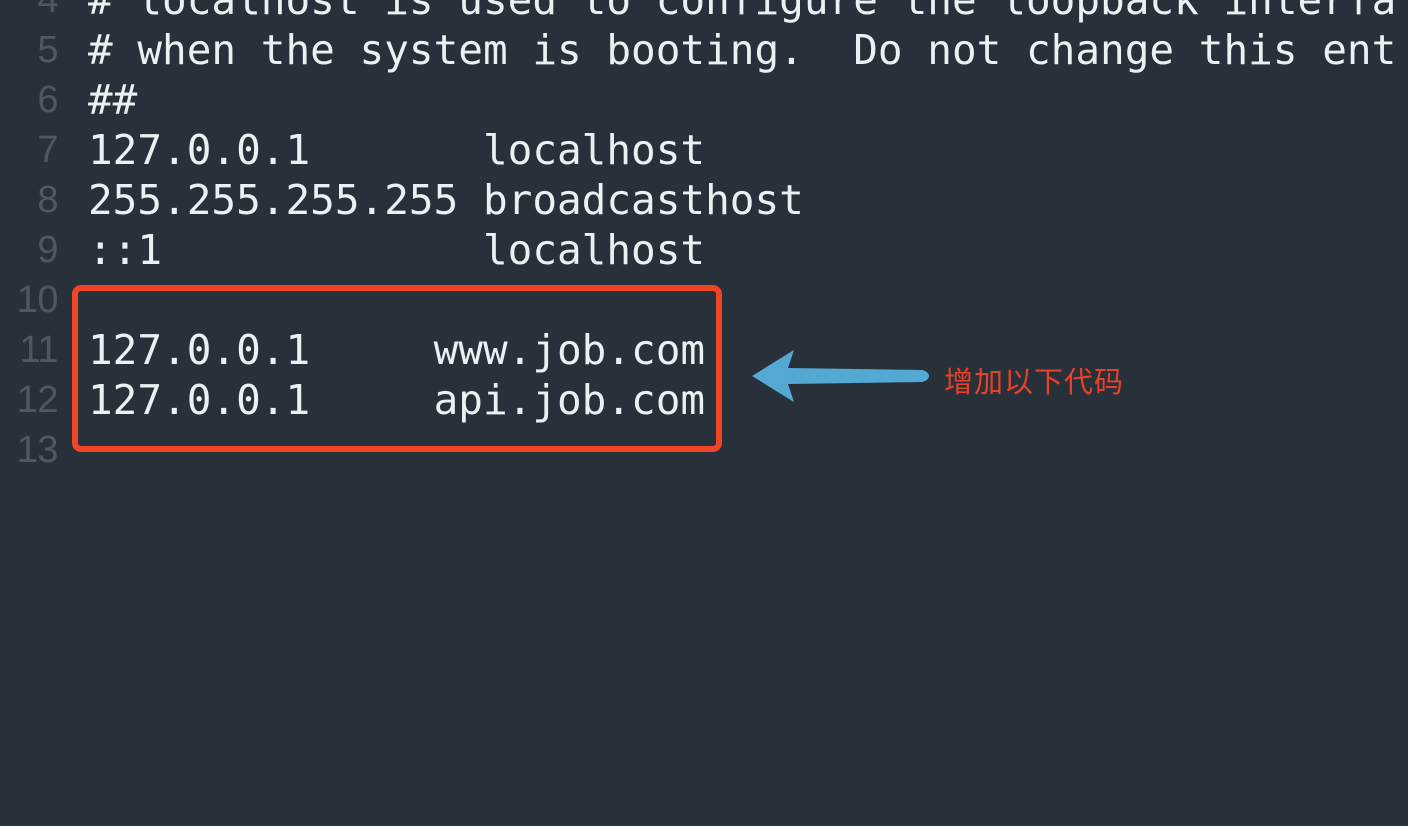 The width and height of the screenshot is (1408, 826). Describe the element at coordinates (397, 400) in the screenshot. I see `code-line: 127.0.0.1 api.job.com` at that location.